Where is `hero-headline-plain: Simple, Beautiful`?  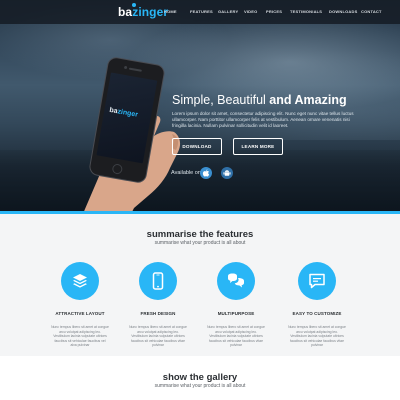
hero-headline-plain: Simple, Beautiful is located at coordinates (219, 100).